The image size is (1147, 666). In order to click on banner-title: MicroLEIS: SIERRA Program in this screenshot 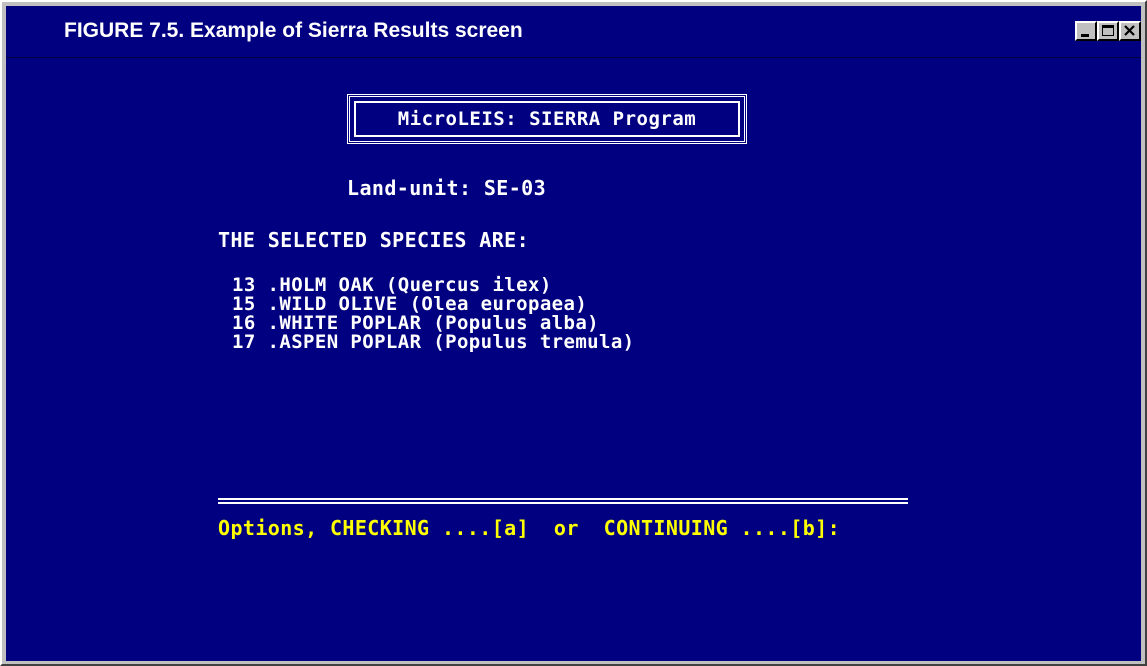, I will do `click(547, 119)`.